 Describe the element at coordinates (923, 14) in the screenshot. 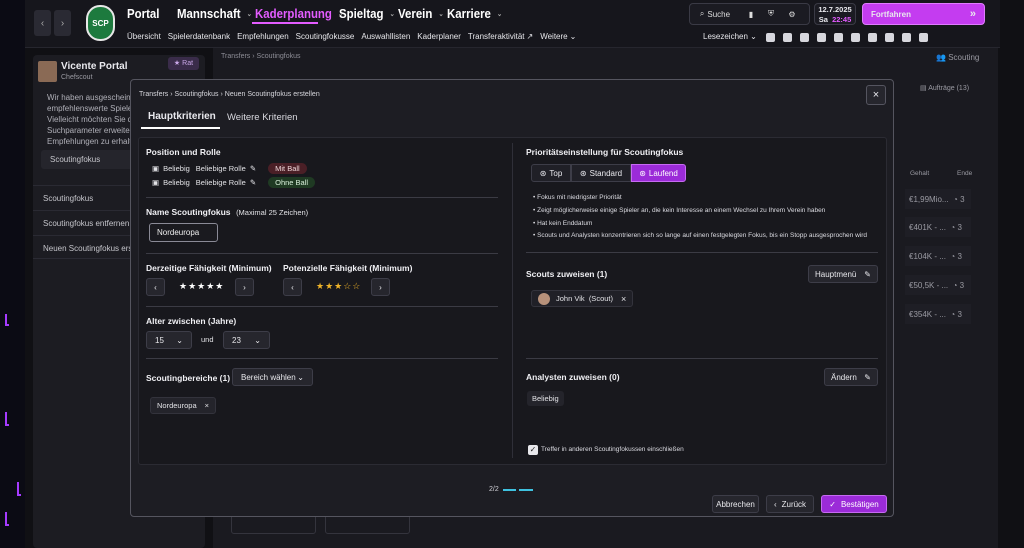

I see `continue-button: Fortfahren»` at that location.